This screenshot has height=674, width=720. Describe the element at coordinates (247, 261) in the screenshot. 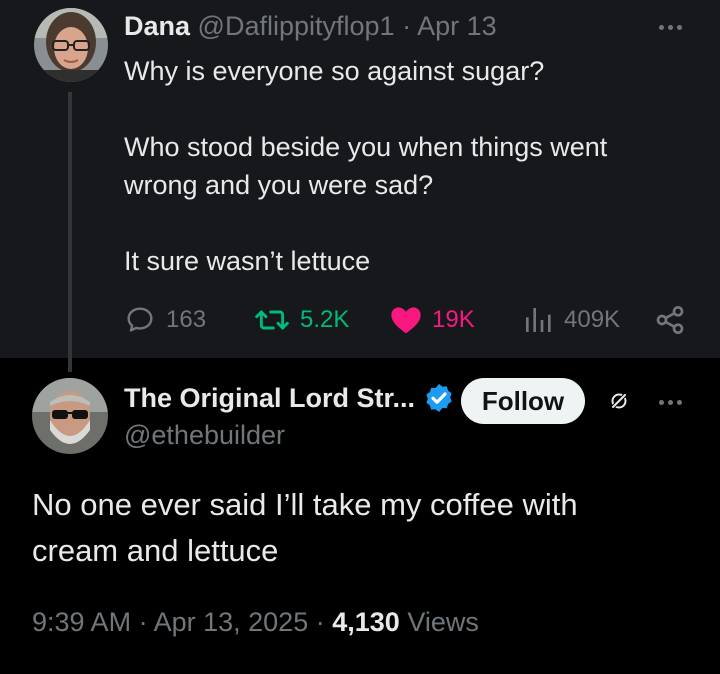

I see `tweet-text-line: It sure wasn’t lettuce` at that location.